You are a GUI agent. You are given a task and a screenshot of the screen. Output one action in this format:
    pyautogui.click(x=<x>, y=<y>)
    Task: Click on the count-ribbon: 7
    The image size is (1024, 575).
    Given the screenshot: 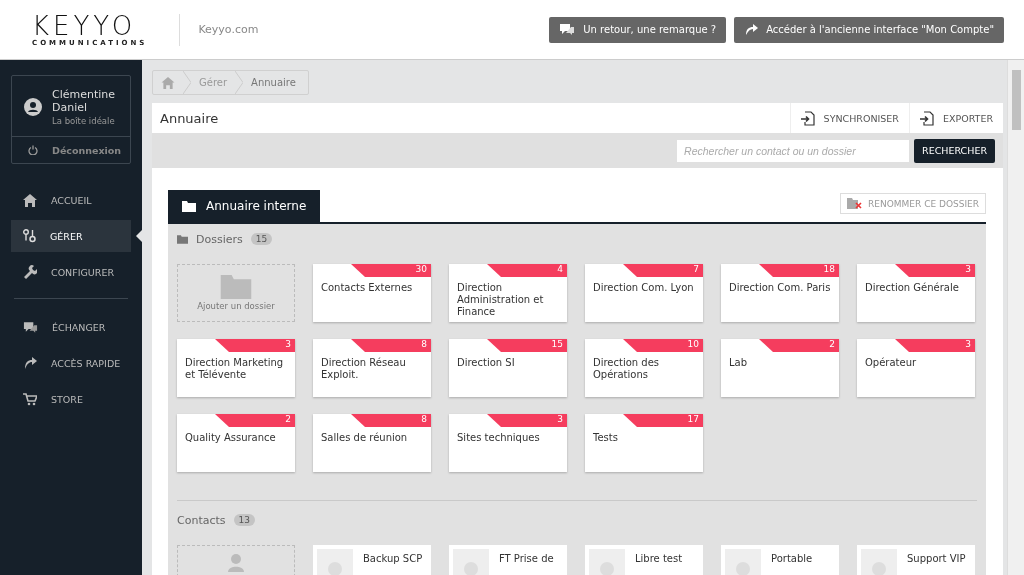 What is the action you would take?
    pyautogui.click(x=663, y=270)
    